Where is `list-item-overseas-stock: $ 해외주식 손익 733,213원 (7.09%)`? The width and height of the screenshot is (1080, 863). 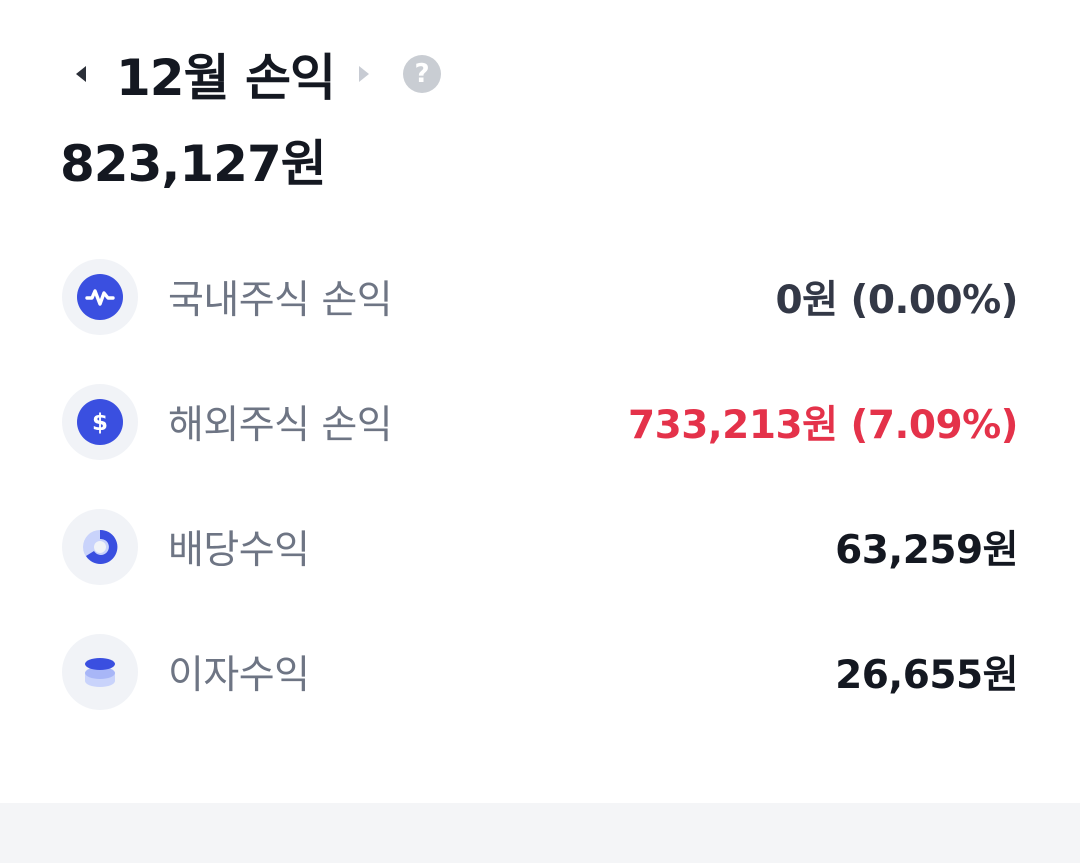 list-item-overseas-stock: $ 해외주식 손익 733,213원 (7.09%) is located at coordinates (540, 422).